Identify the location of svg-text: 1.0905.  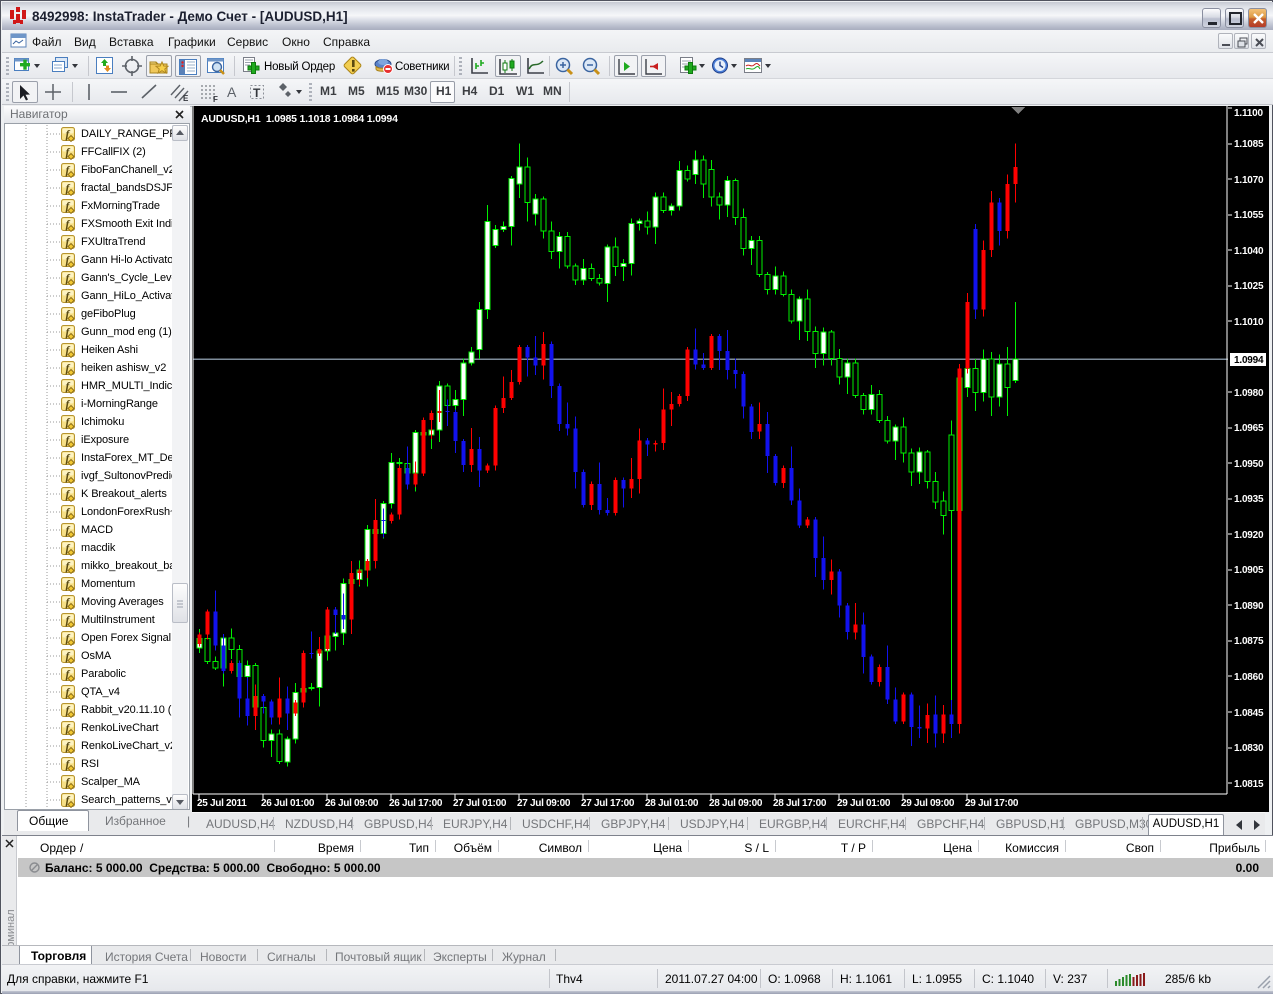
(1249, 570).